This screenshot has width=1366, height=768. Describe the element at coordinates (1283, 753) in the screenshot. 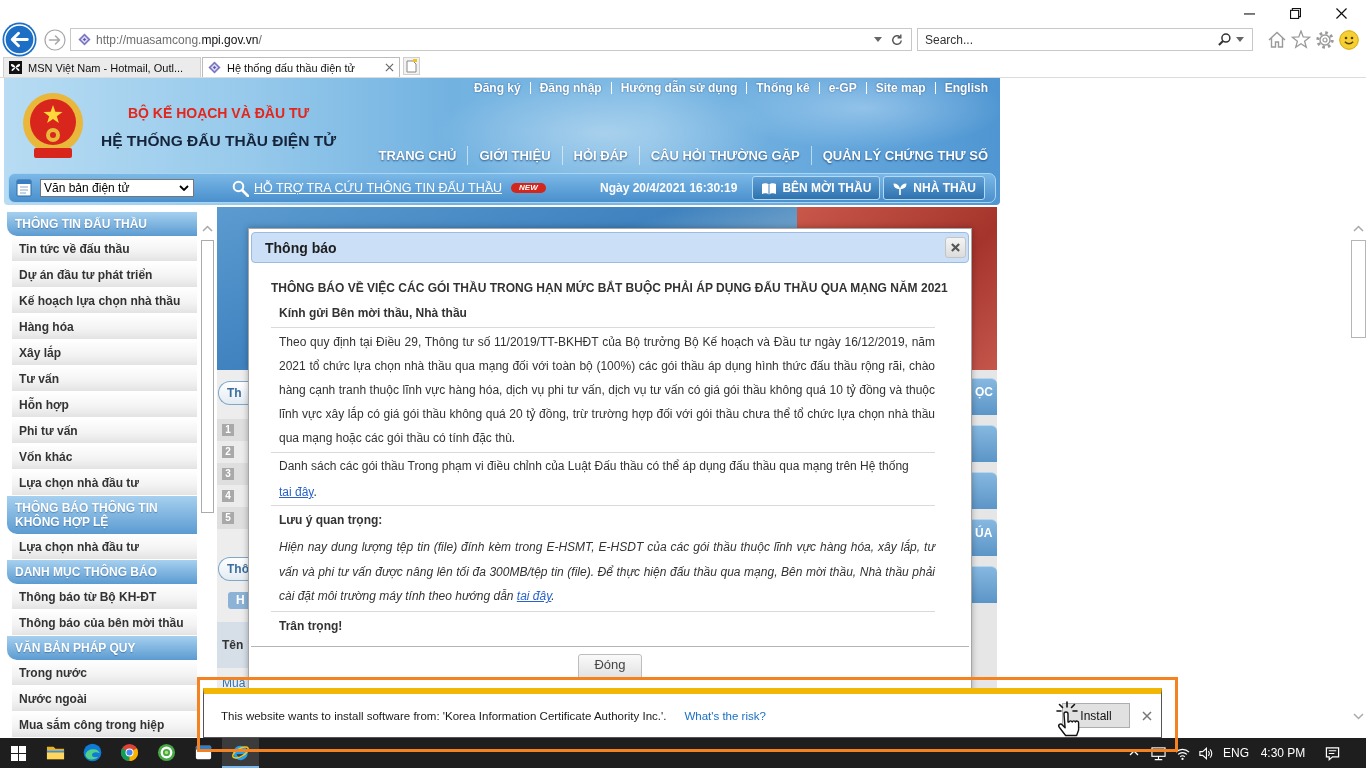

I see `clock-text: 4:30 PM` at that location.